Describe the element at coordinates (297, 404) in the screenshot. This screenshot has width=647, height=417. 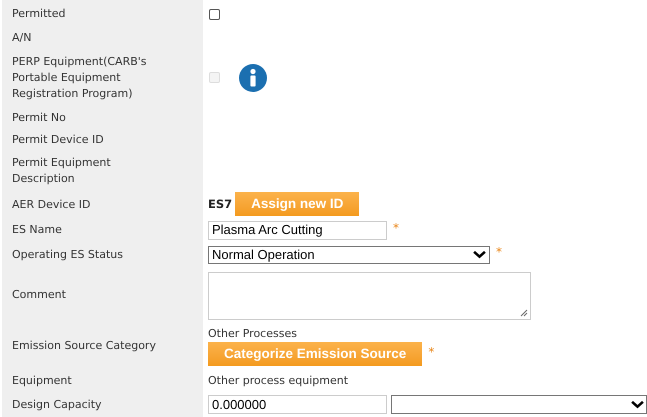
I see `capacity-field: 0.000000` at that location.